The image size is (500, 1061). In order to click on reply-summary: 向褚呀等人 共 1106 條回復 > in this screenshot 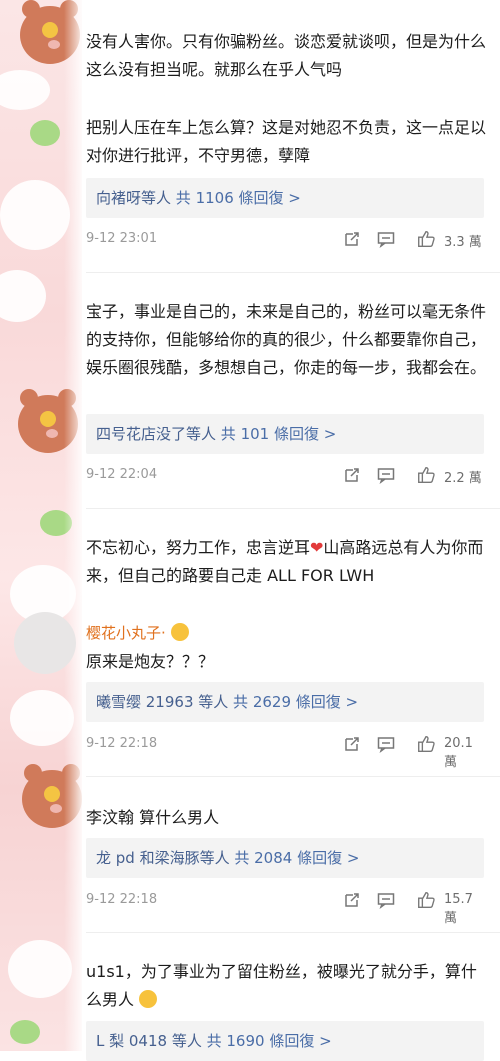, I will do `click(285, 198)`.